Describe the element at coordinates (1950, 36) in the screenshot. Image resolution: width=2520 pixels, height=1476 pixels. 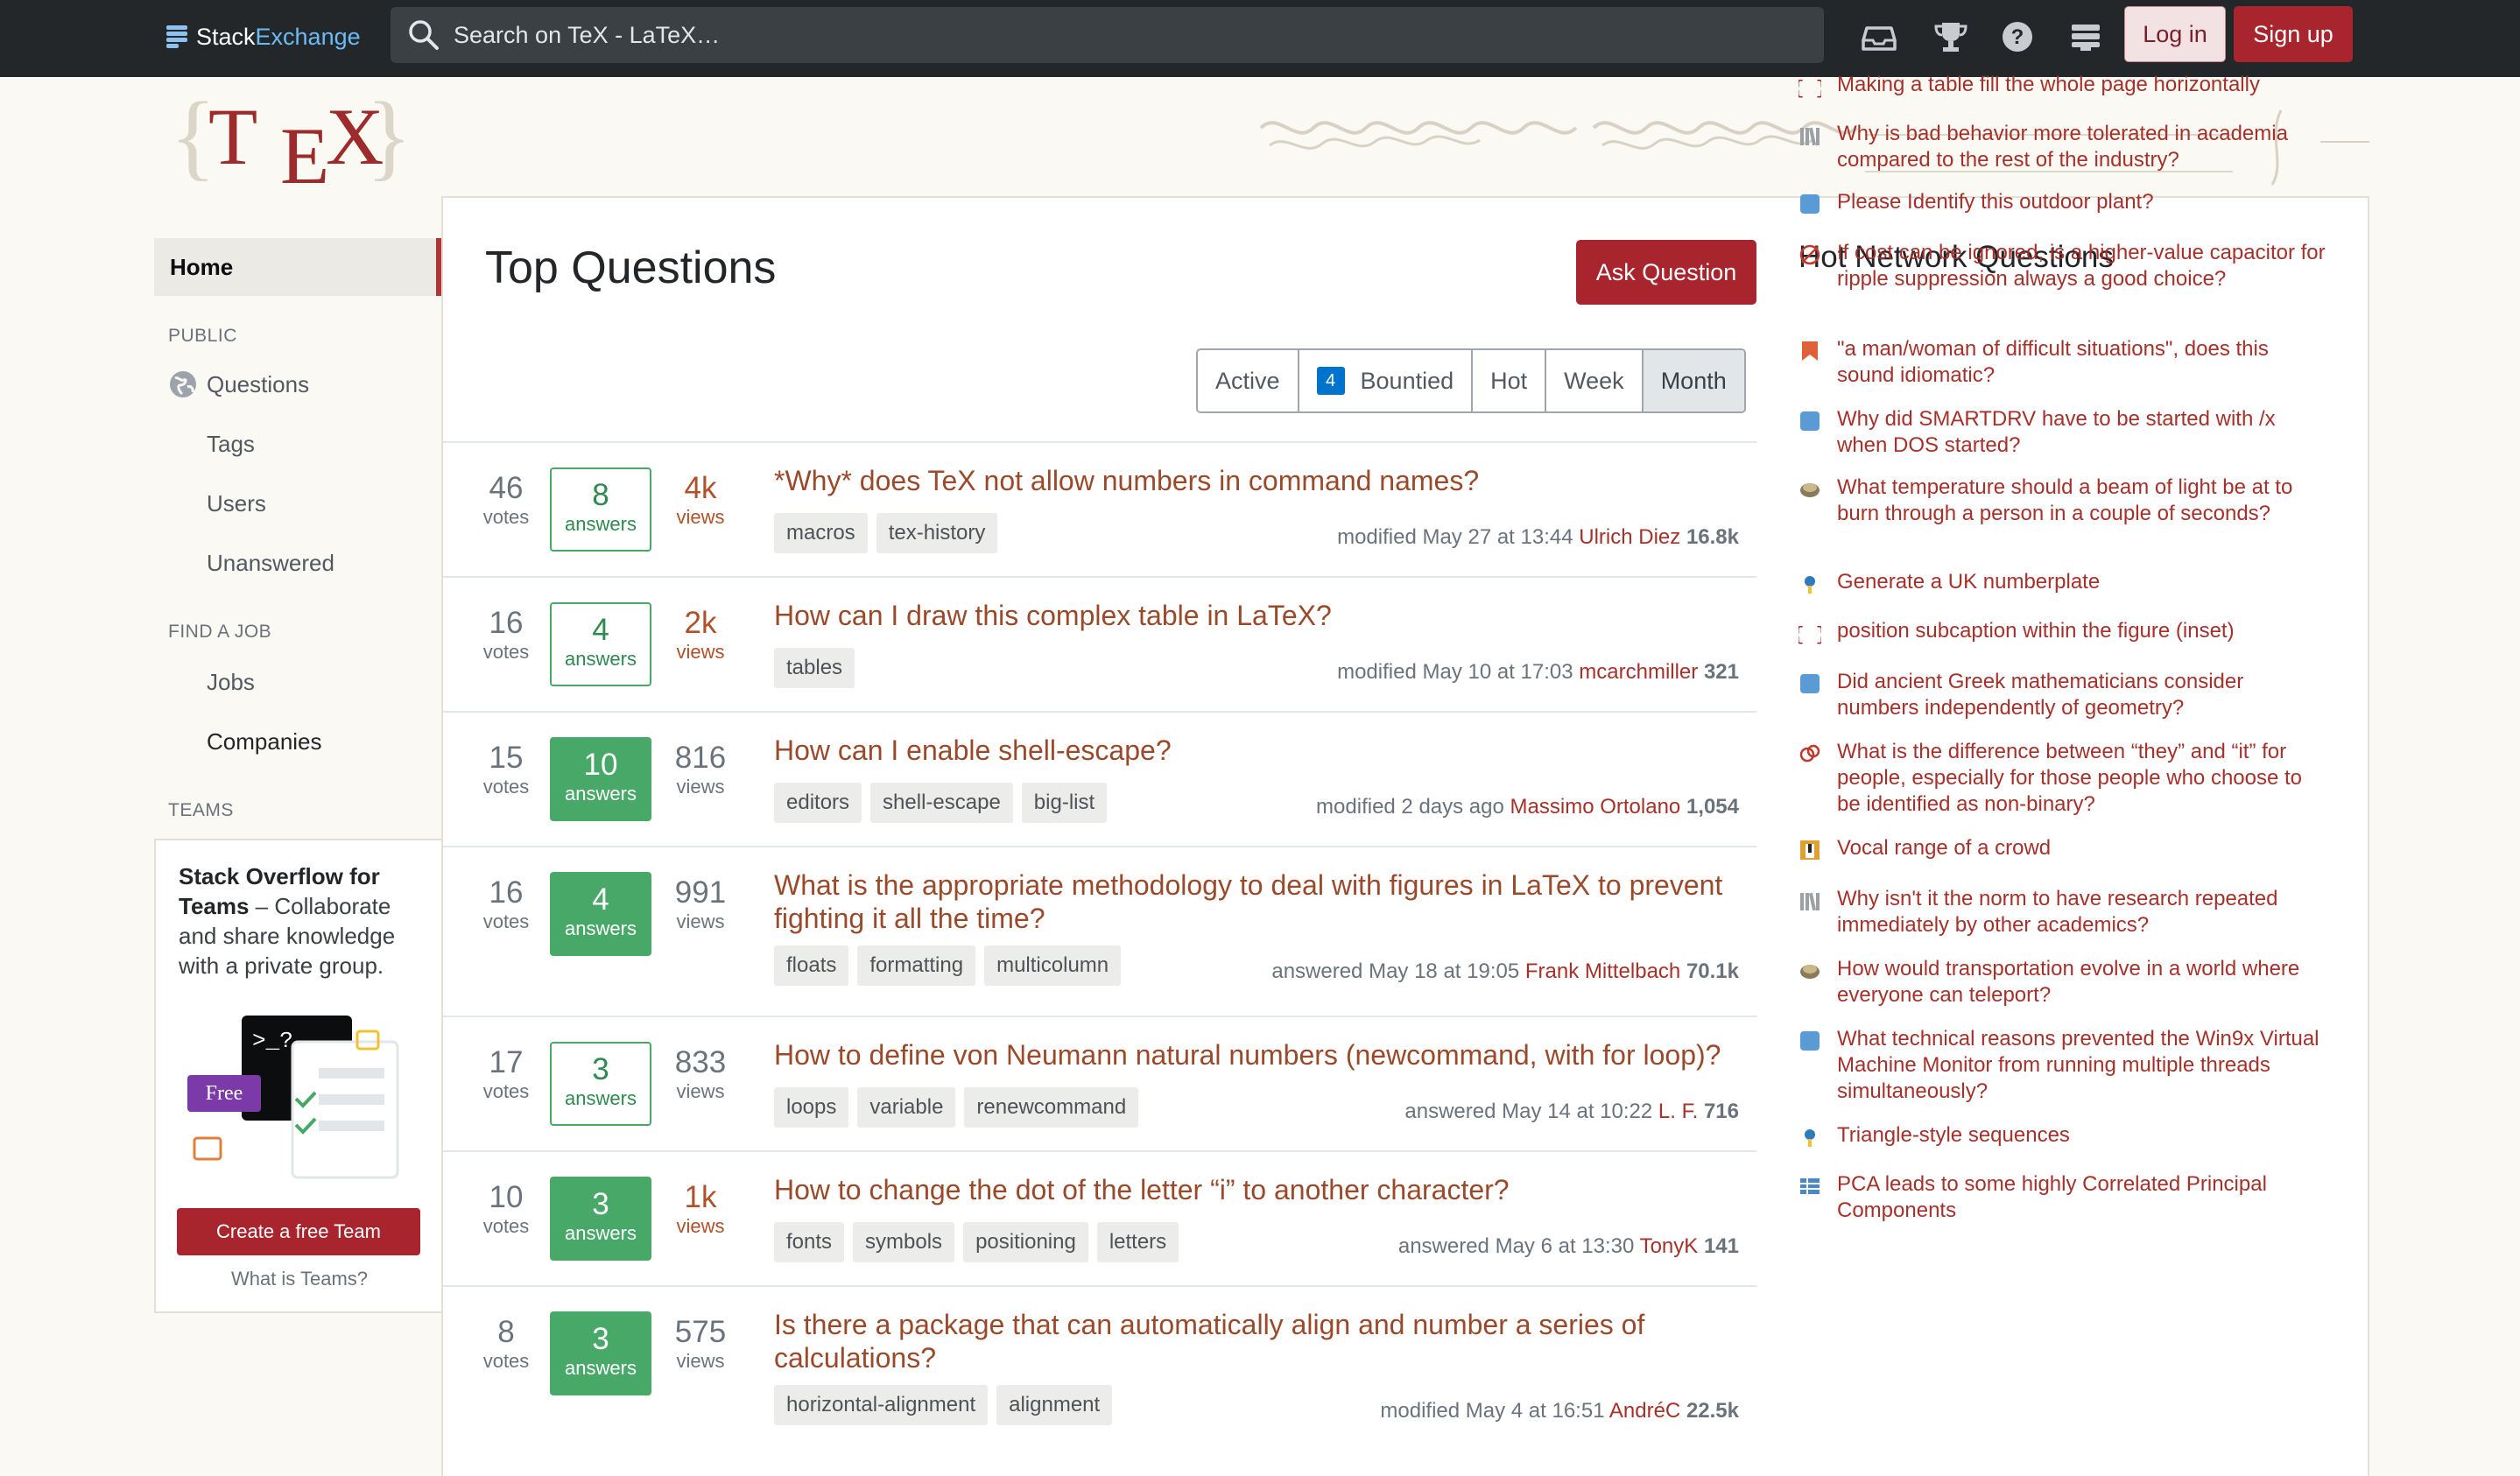
I see `achievements-icon` at that location.